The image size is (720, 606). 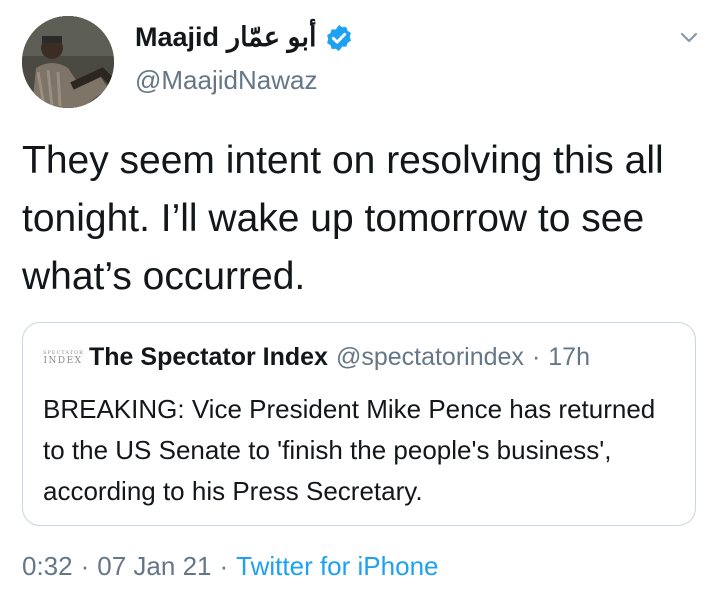 I want to click on avatar, so click(x=68, y=62).